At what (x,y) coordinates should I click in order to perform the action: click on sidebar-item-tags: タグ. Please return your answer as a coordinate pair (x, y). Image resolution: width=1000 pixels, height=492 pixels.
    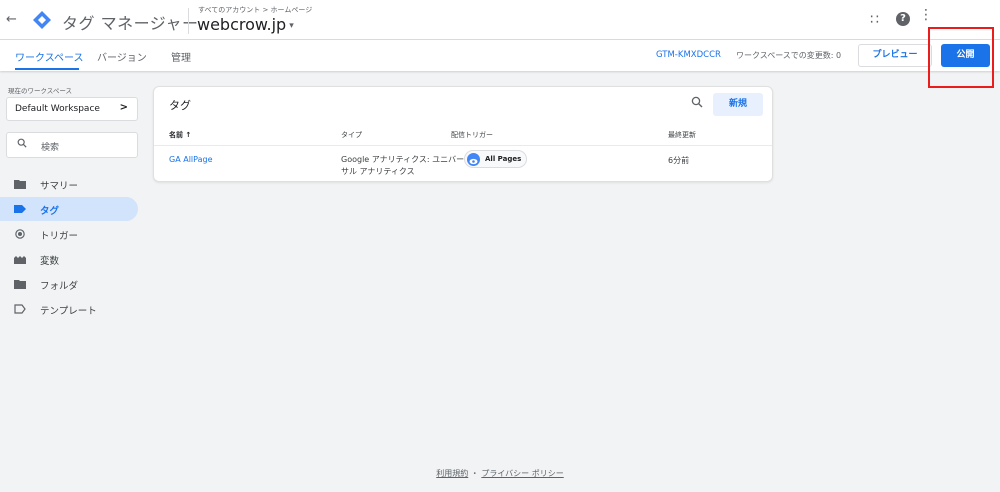
    Looking at the image, I should click on (69, 209).